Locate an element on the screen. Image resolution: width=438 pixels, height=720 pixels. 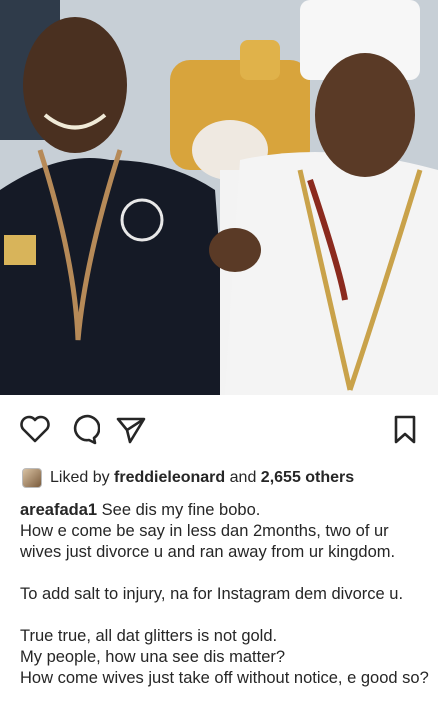
post-actions-bar is located at coordinates (219, 432).